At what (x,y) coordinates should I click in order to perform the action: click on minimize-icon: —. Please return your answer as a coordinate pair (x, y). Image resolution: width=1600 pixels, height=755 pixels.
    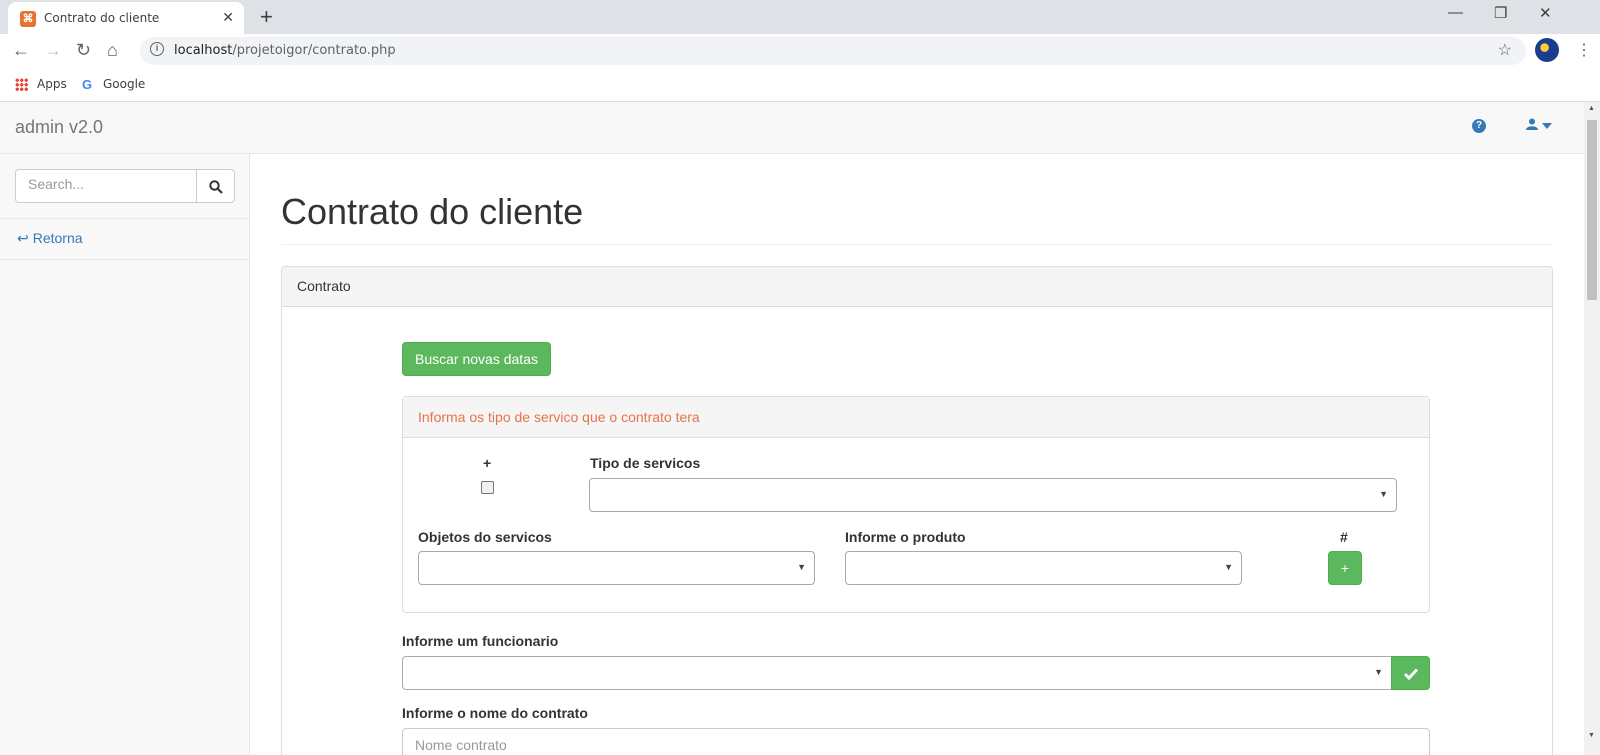
    Looking at the image, I should click on (1455, 12).